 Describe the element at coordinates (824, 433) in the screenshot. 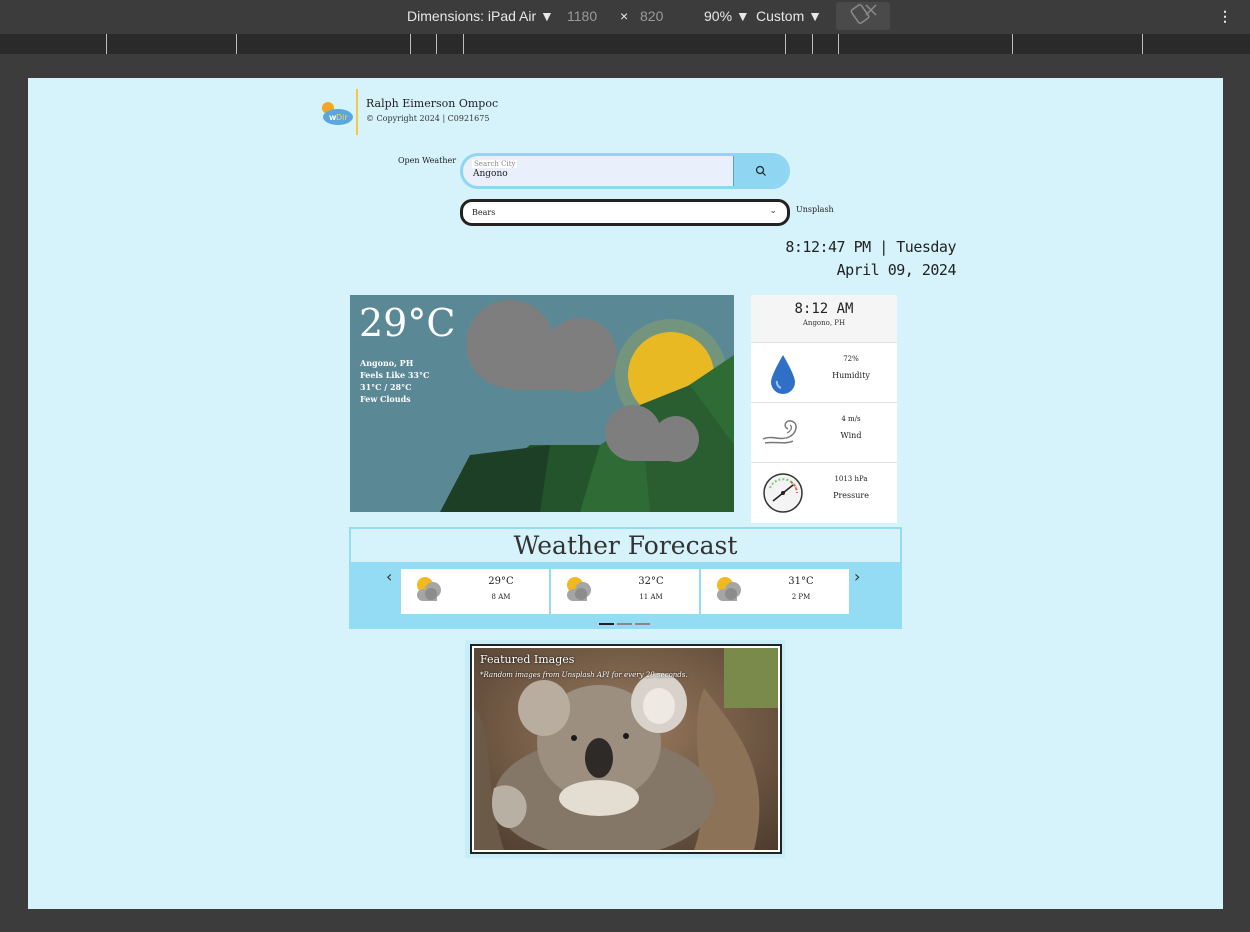

I see `wind-metric: 4 m/s Wind` at that location.